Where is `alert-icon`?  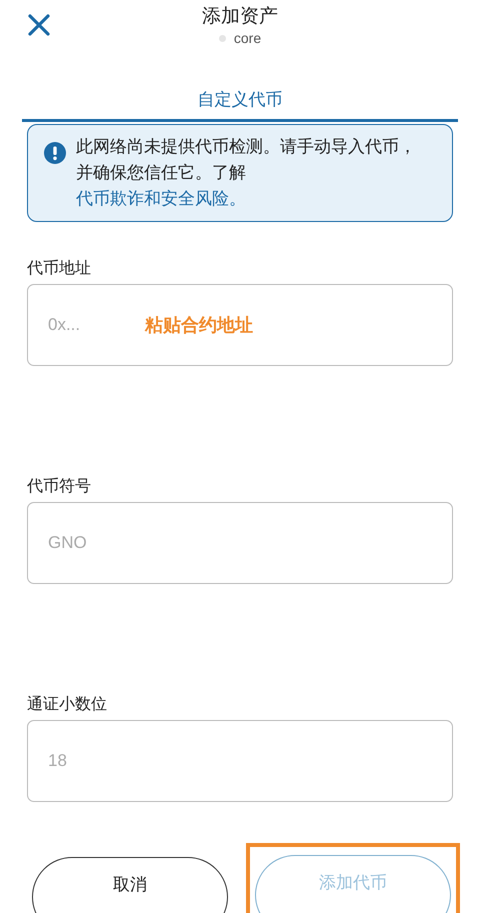 alert-icon is located at coordinates (55, 153).